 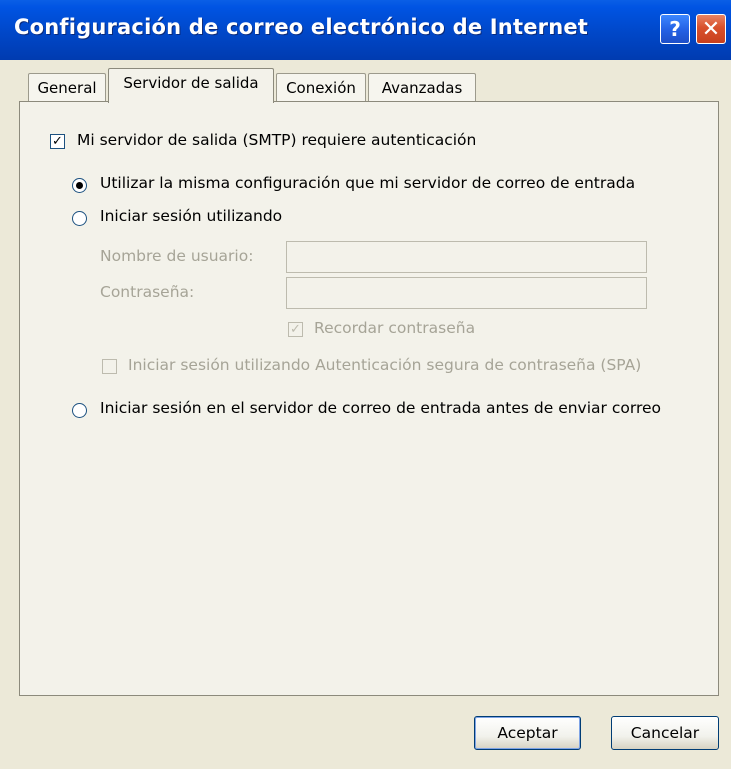 What do you see at coordinates (665, 733) in the screenshot?
I see `cancel-button: Cancelar` at bounding box center [665, 733].